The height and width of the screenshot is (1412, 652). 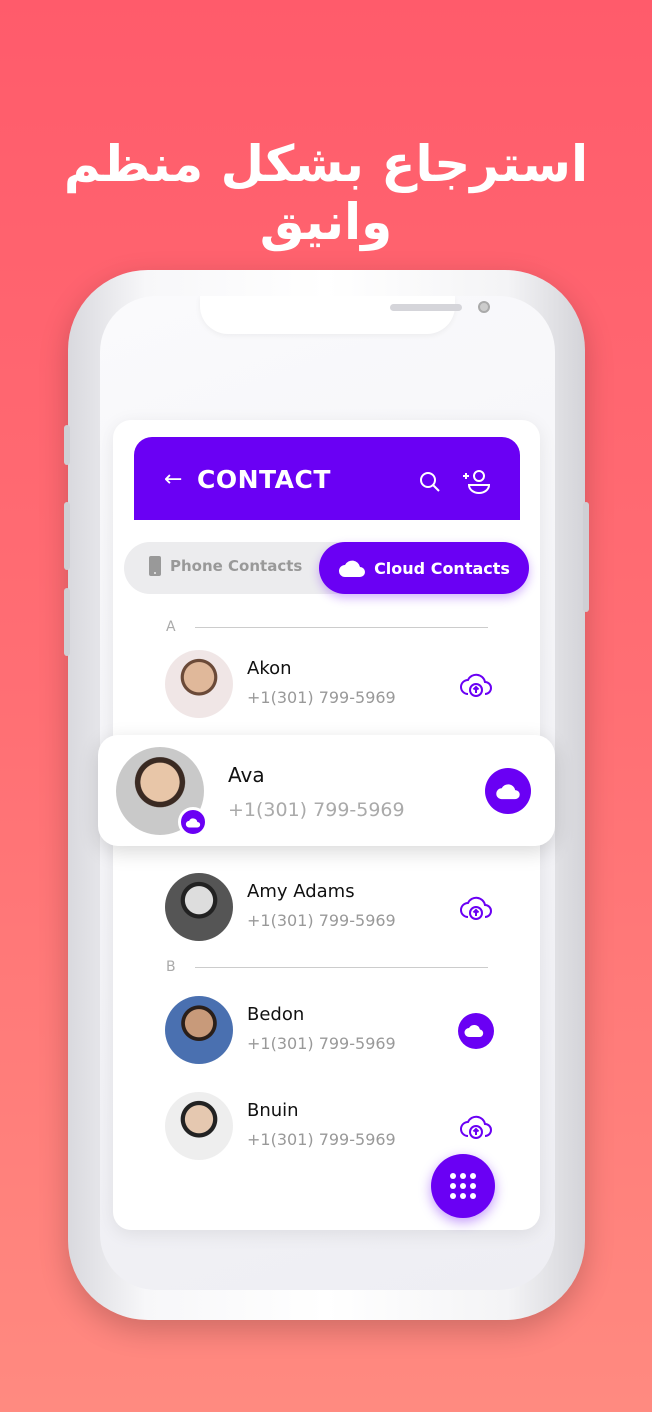 What do you see at coordinates (335, 1127) in the screenshot?
I see `contact-row: Bnuin +1(301) 799-5969` at bounding box center [335, 1127].